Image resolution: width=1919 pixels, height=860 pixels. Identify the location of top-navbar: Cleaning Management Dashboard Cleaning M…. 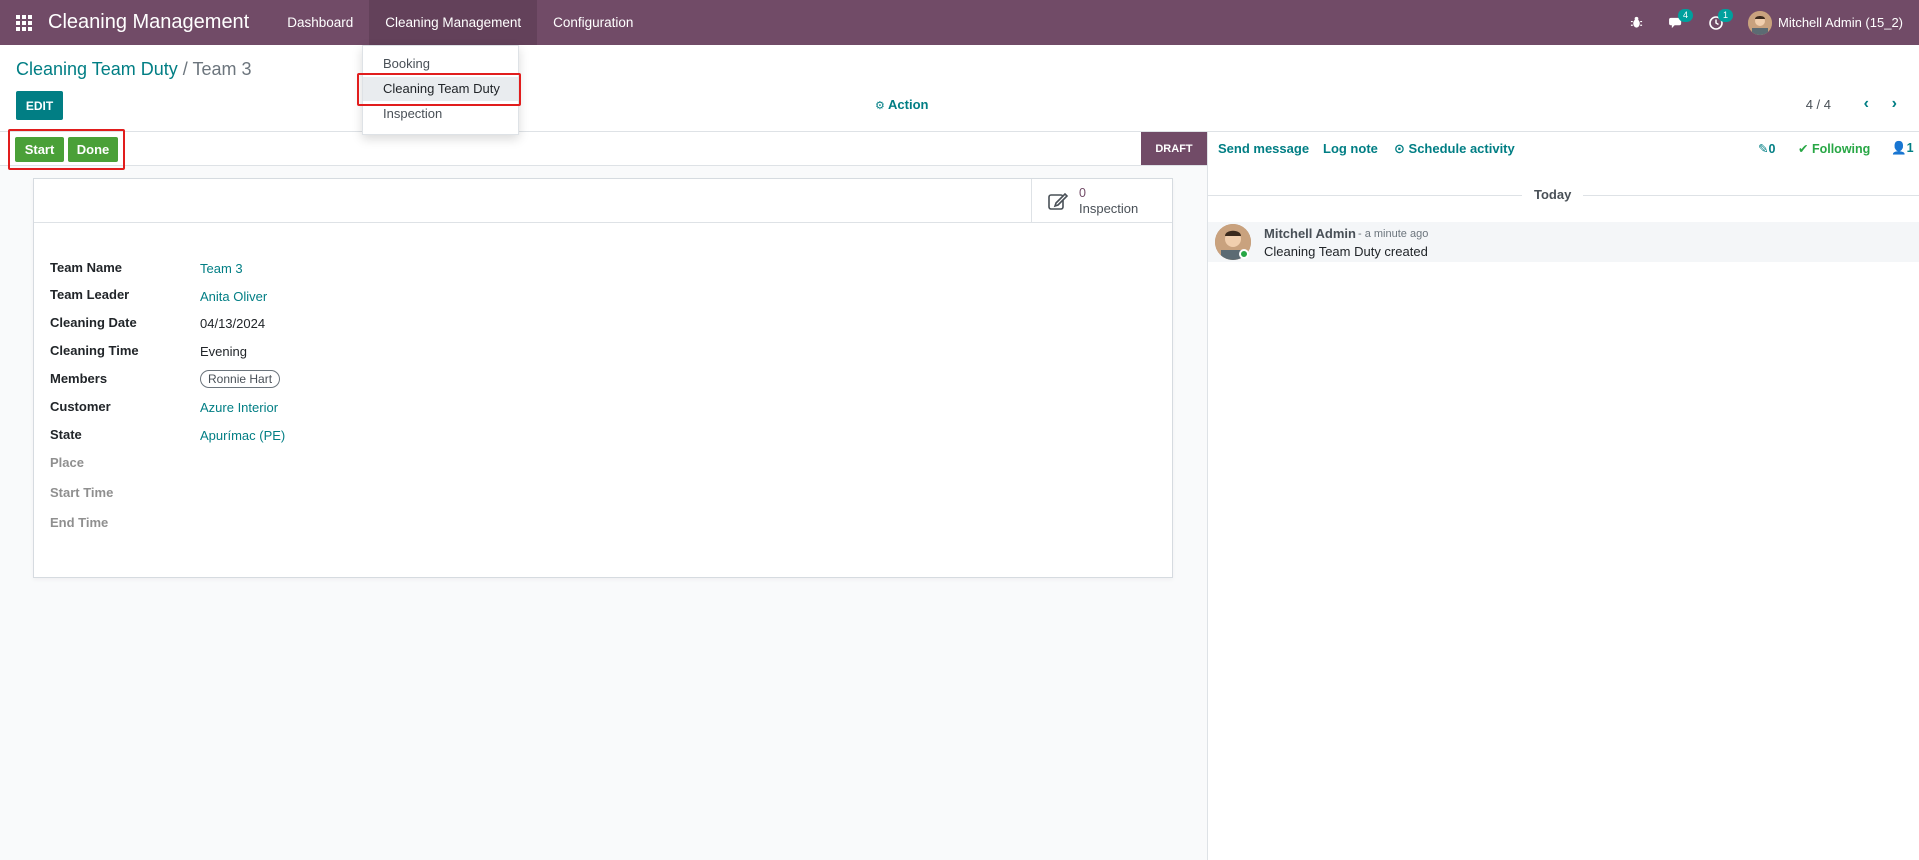
(959, 22).